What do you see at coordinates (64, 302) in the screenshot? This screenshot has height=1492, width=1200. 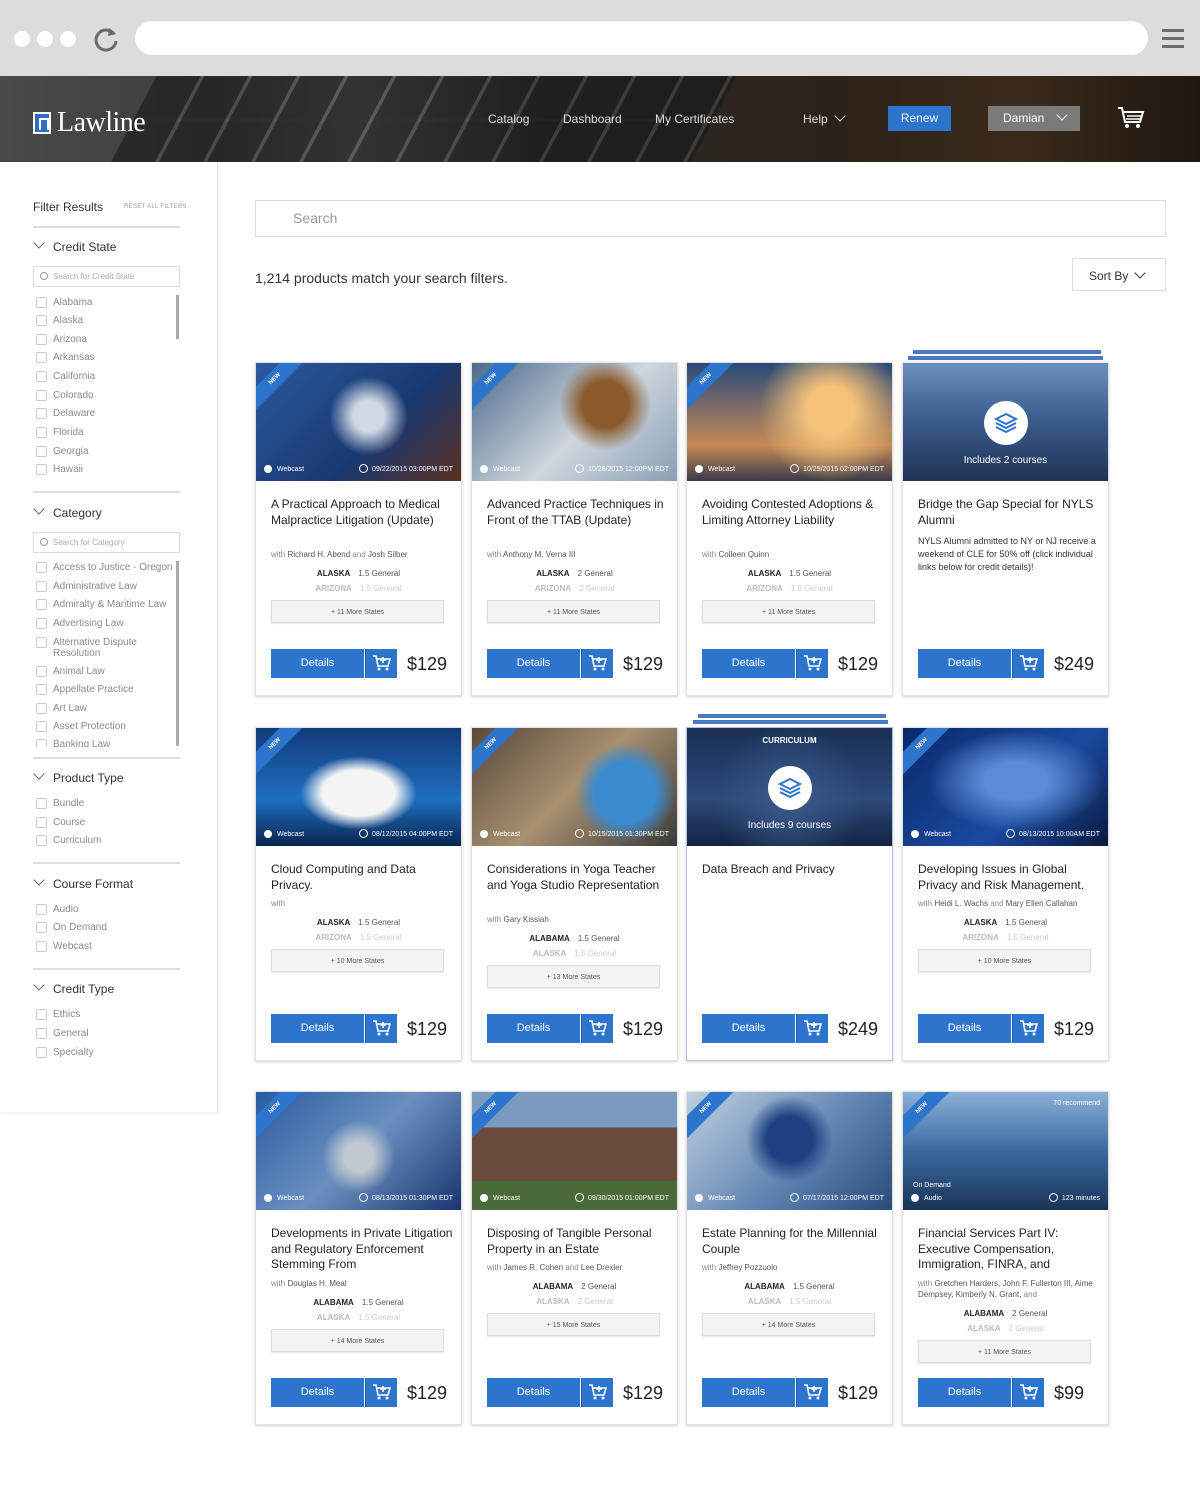 I see `checkbox-alabama: Alabama` at bounding box center [64, 302].